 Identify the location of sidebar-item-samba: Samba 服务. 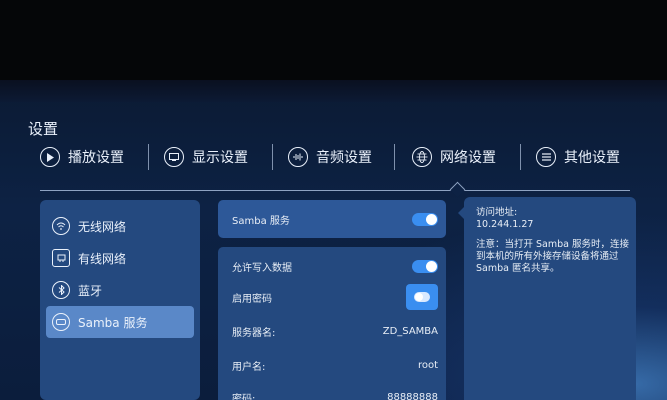
(120, 322).